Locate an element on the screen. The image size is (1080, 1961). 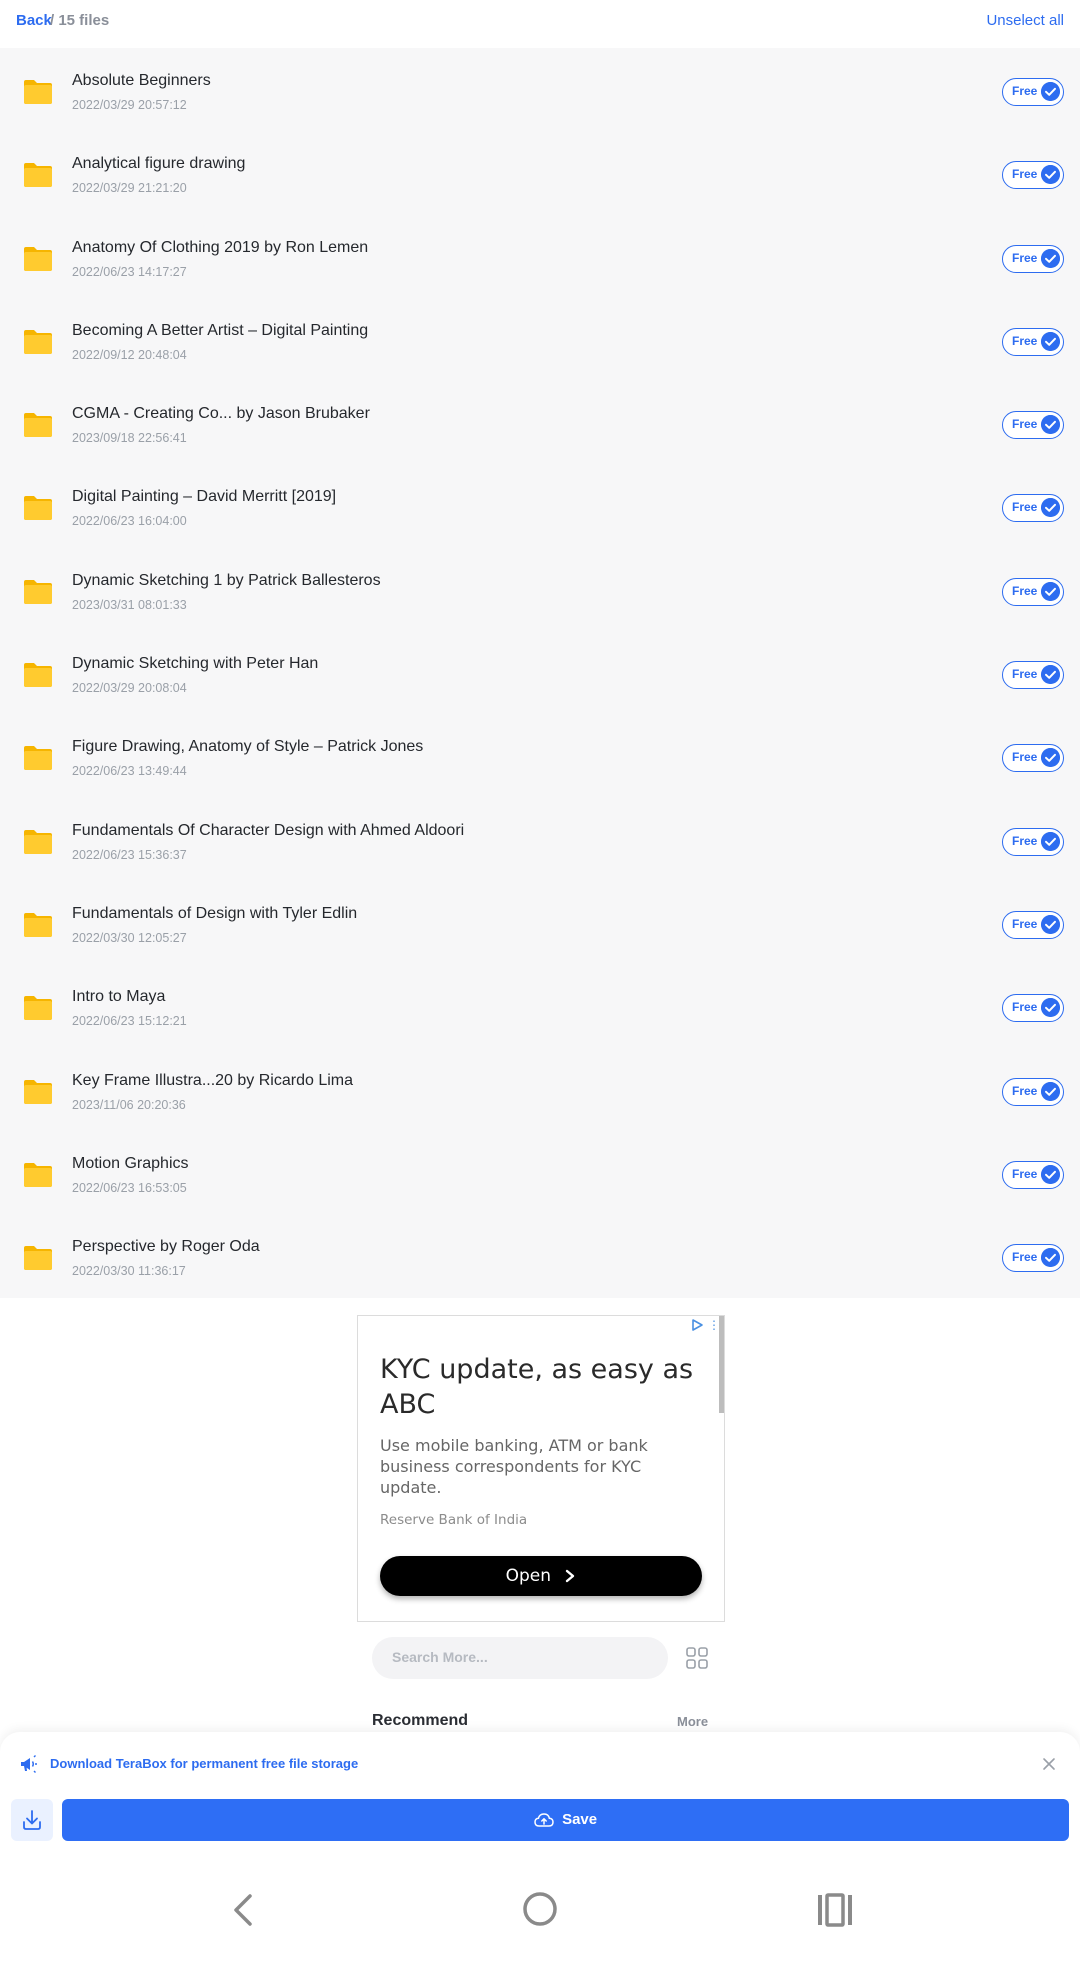
ad-title: KYC update, as easy as ABC is located at coordinates (537, 1387).